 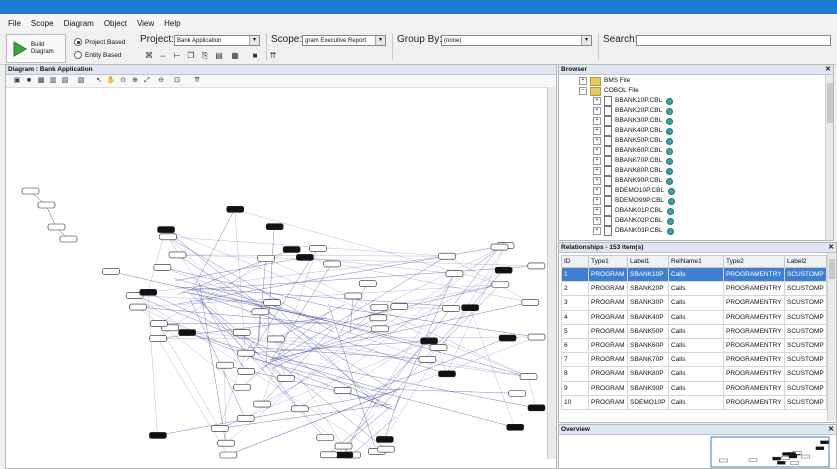 I want to click on browser-vertical-scrollbar, so click(x=829, y=157).